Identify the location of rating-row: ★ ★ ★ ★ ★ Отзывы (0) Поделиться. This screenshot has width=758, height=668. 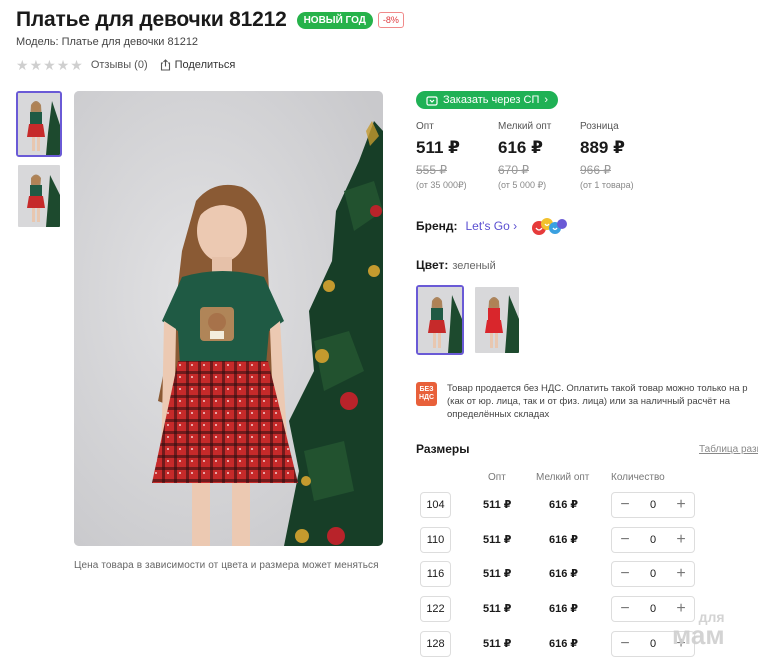
(125, 65).